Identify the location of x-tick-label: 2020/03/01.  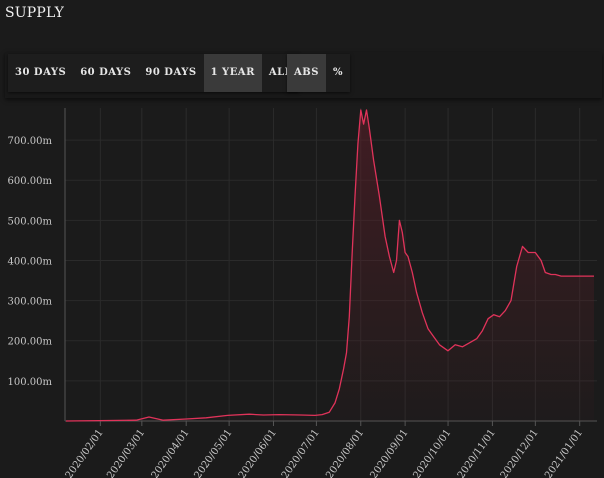
(126, 452).